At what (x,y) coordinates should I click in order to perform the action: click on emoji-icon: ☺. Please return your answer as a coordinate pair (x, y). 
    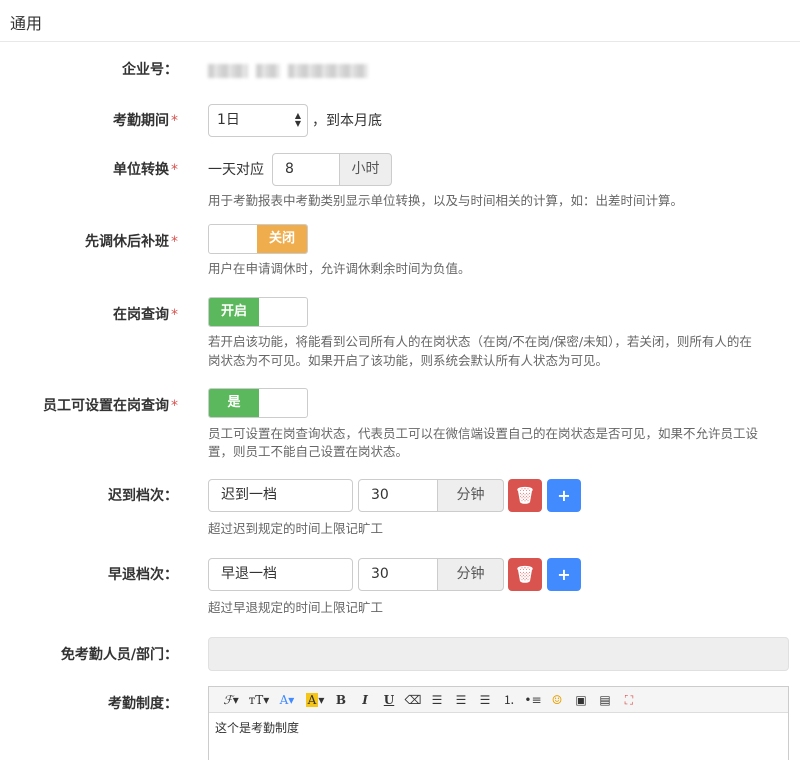
    Looking at the image, I should click on (557, 700).